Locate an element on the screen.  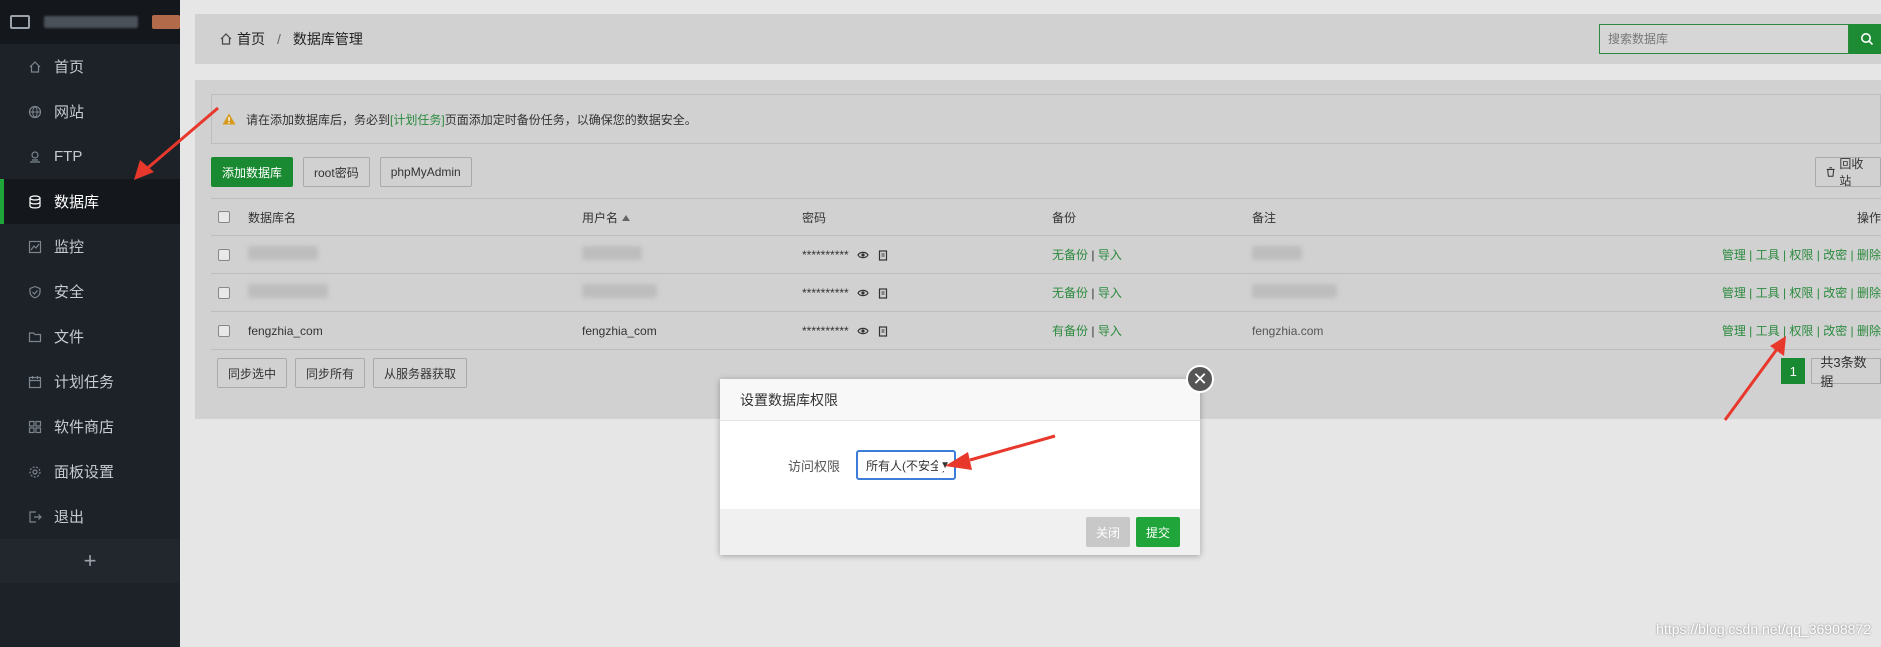
permission-dialog: 设置数据库权限 ✕ 访问权限 所有人(不安全) ▼ 关闭 提交 is located at coordinates (967, 460).